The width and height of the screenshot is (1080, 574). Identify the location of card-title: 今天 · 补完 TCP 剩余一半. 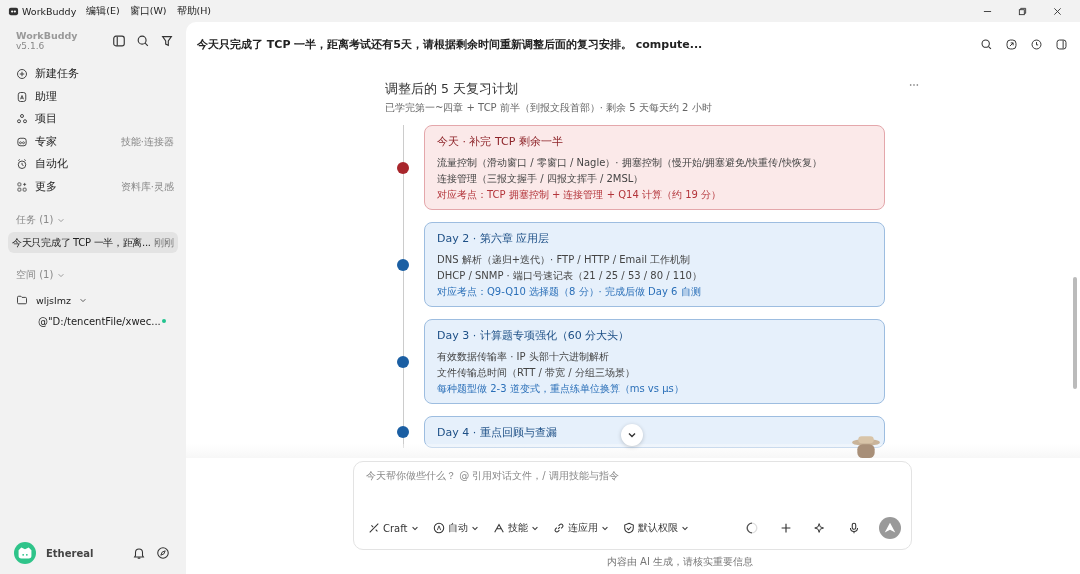
(500, 141).